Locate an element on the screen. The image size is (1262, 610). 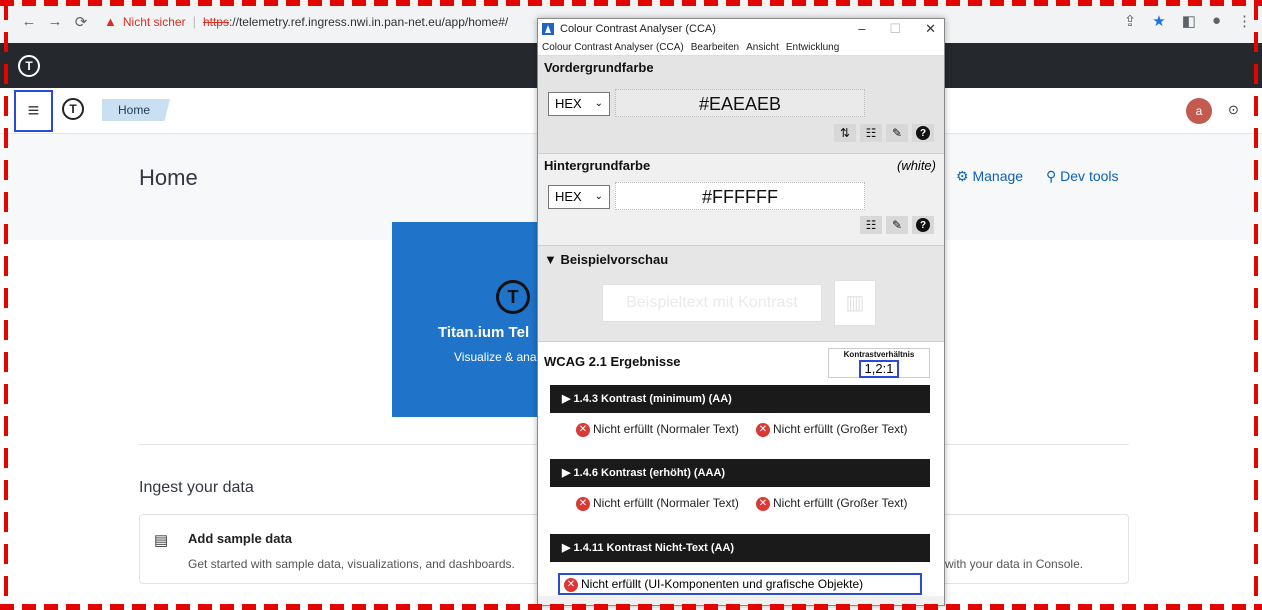
background-format-select: HEX ⌄ is located at coordinates (579, 197).